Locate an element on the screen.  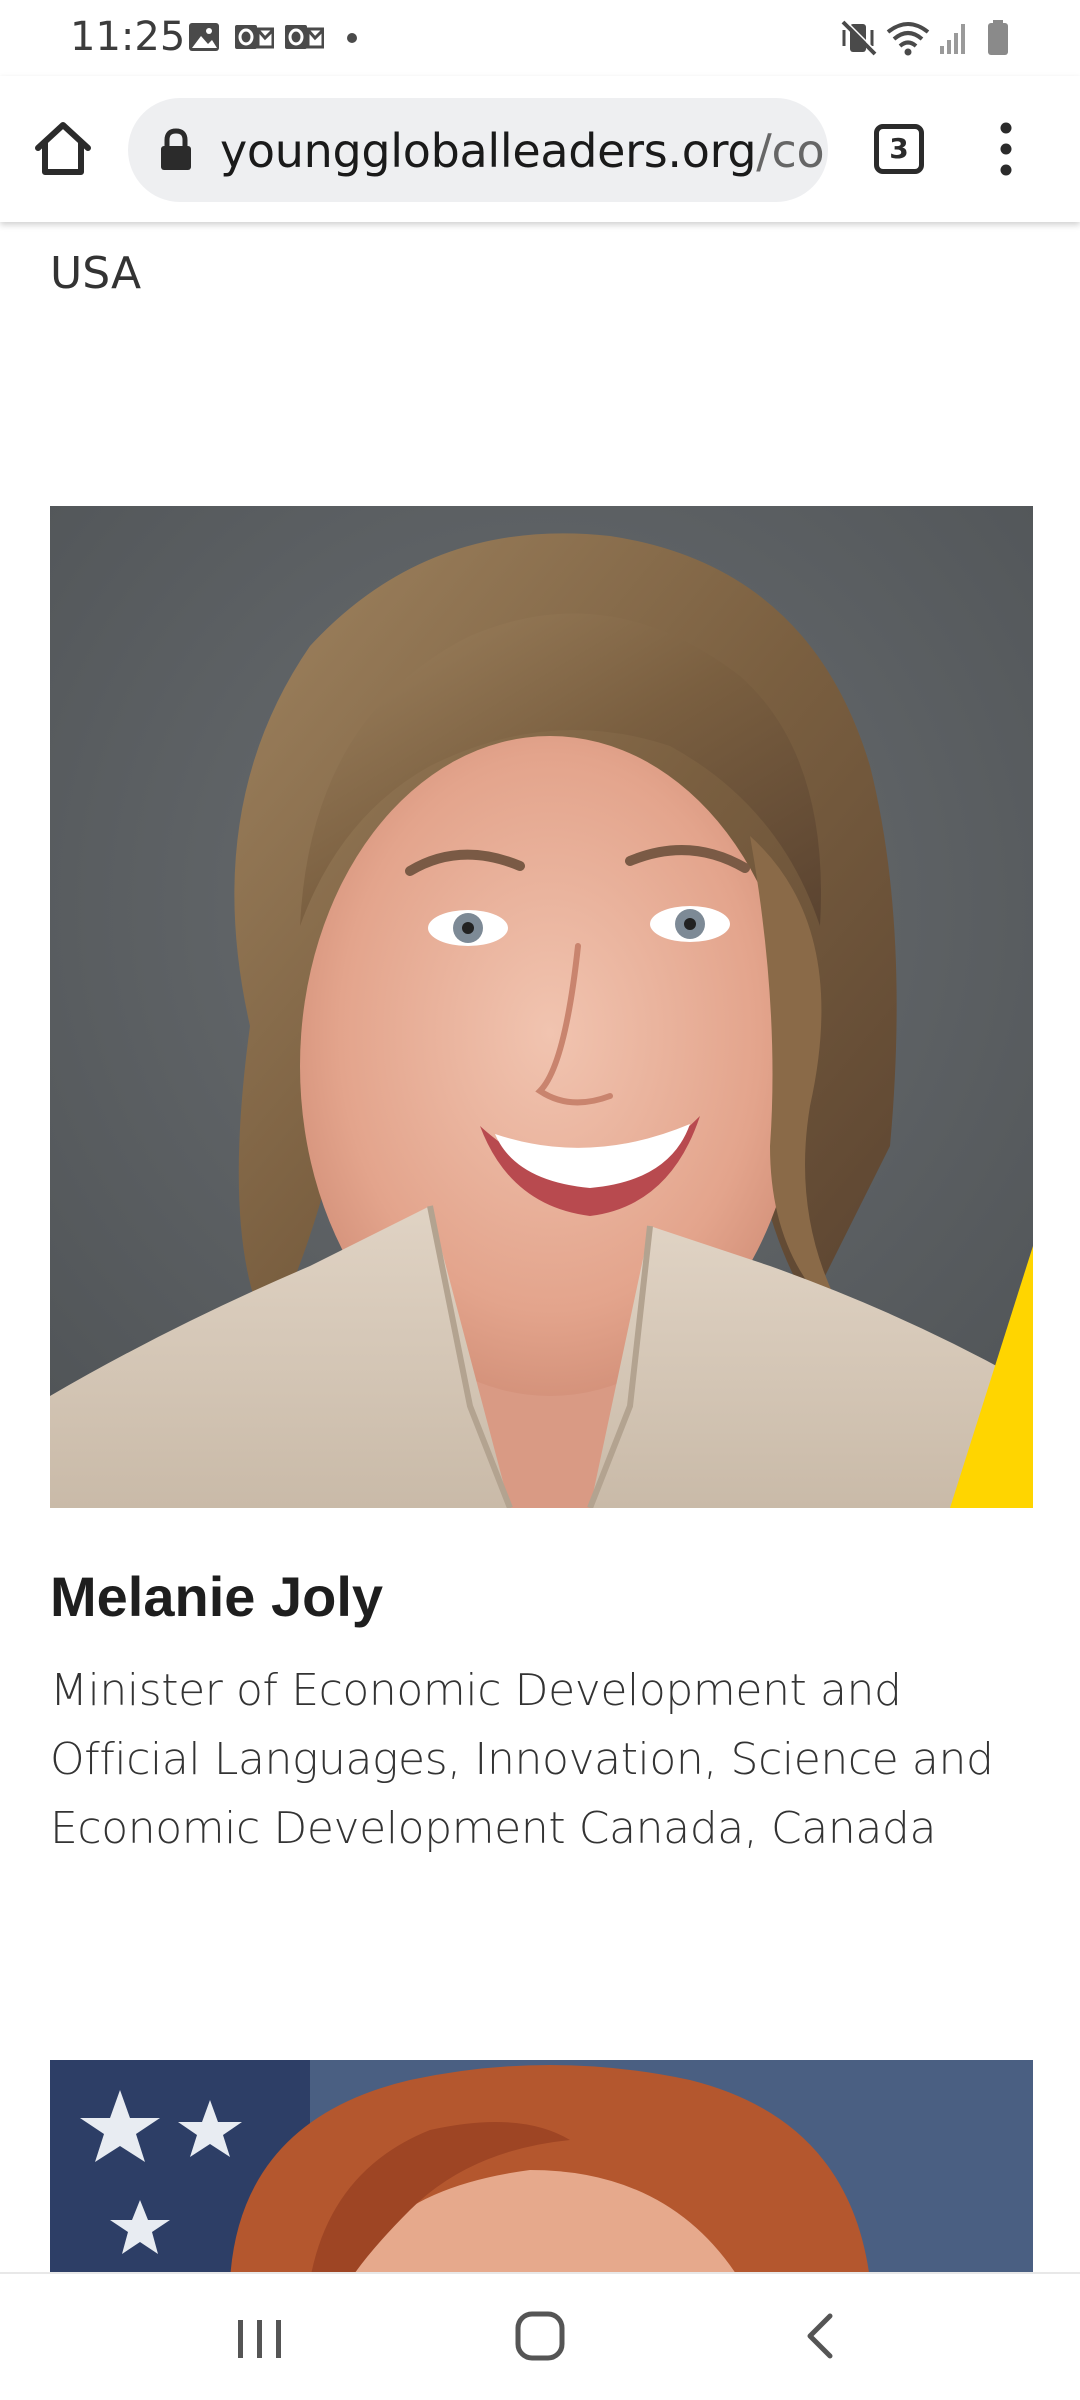
tab-switcher-button: 3 is located at coordinates (899, 149).